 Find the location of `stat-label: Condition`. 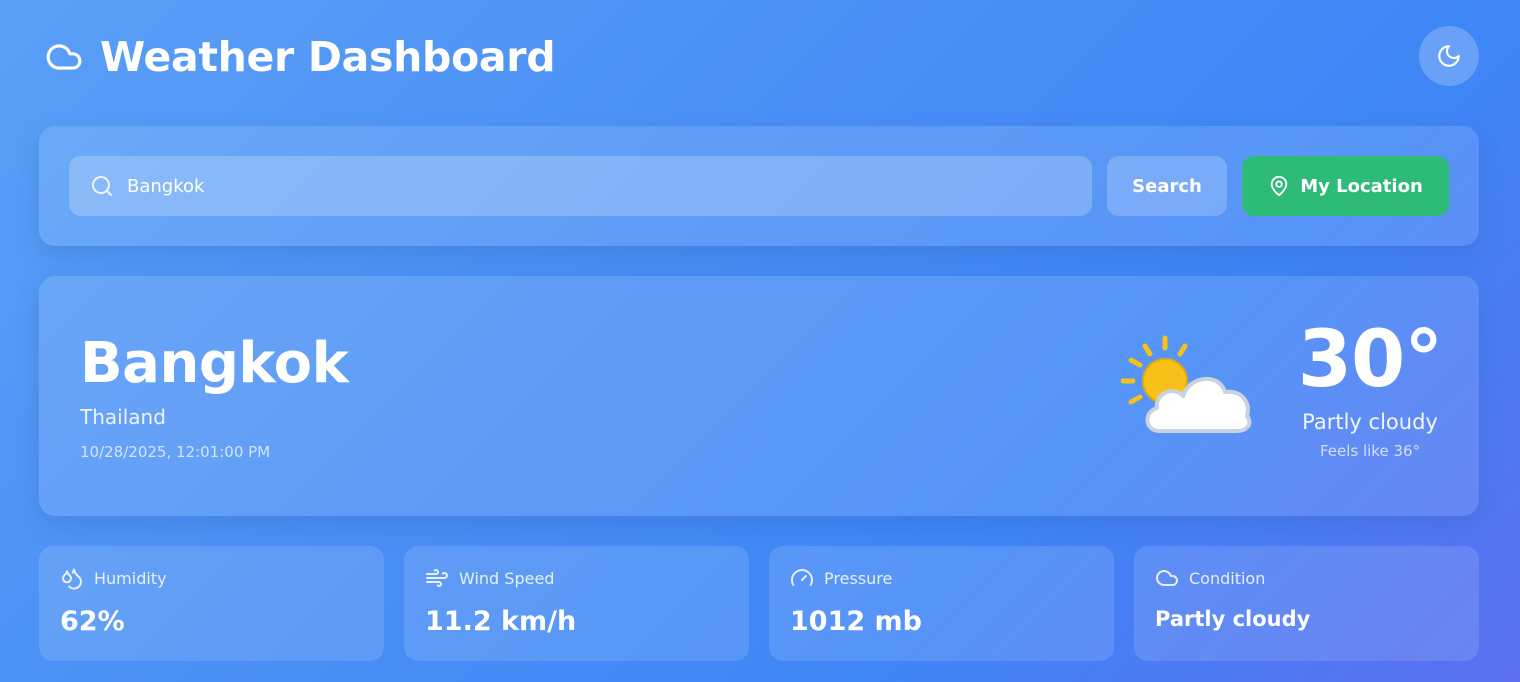

stat-label: Condition is located at coordinates (1227, 578).